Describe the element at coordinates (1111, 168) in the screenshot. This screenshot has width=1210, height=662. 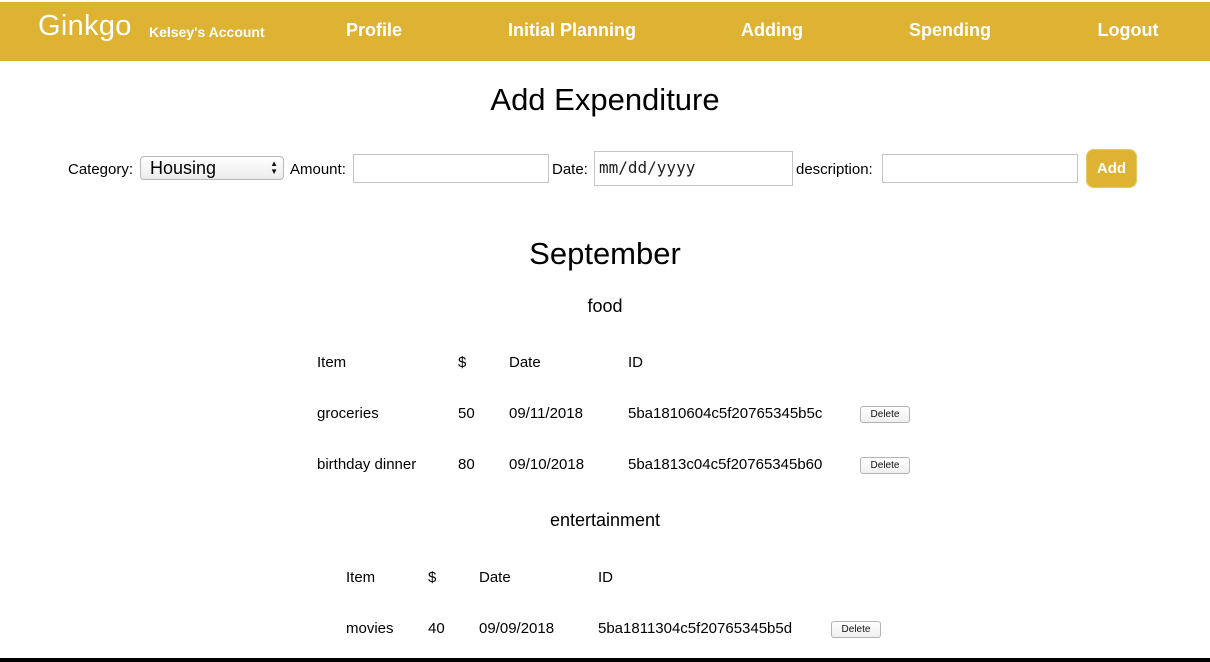
I see `add-button: Add` at that location.